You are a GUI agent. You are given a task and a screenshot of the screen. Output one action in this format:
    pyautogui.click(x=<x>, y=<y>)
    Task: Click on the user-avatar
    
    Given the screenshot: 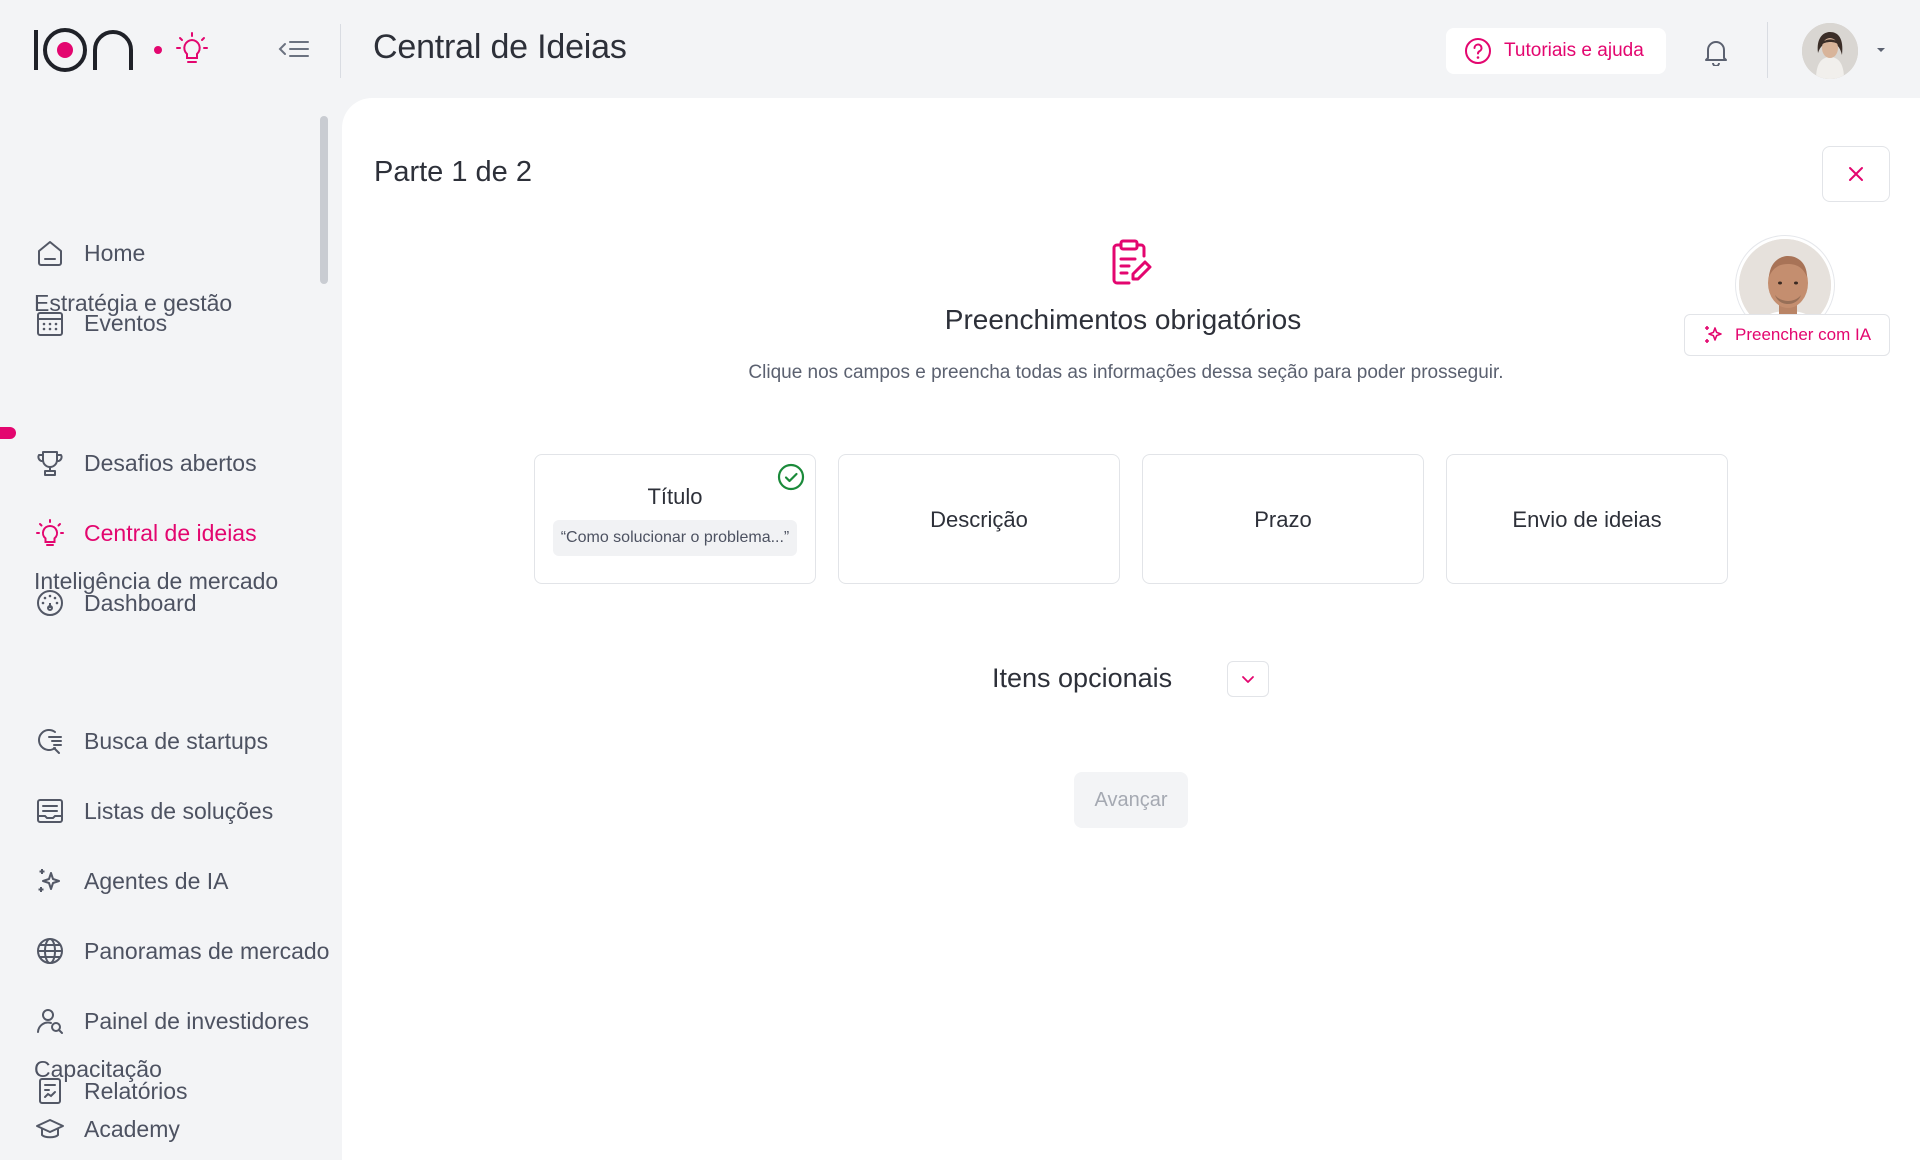 What is the action you would take?
    pyautogui.click(x=1830, y=51)
    